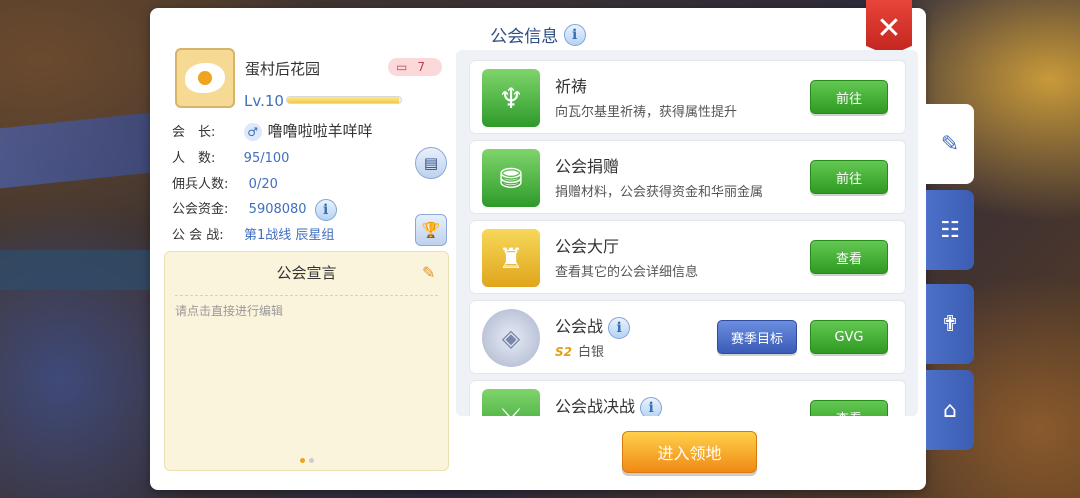  I want to click on mercenary-row: 佣兵人数: 0/20, so click(225, 182).